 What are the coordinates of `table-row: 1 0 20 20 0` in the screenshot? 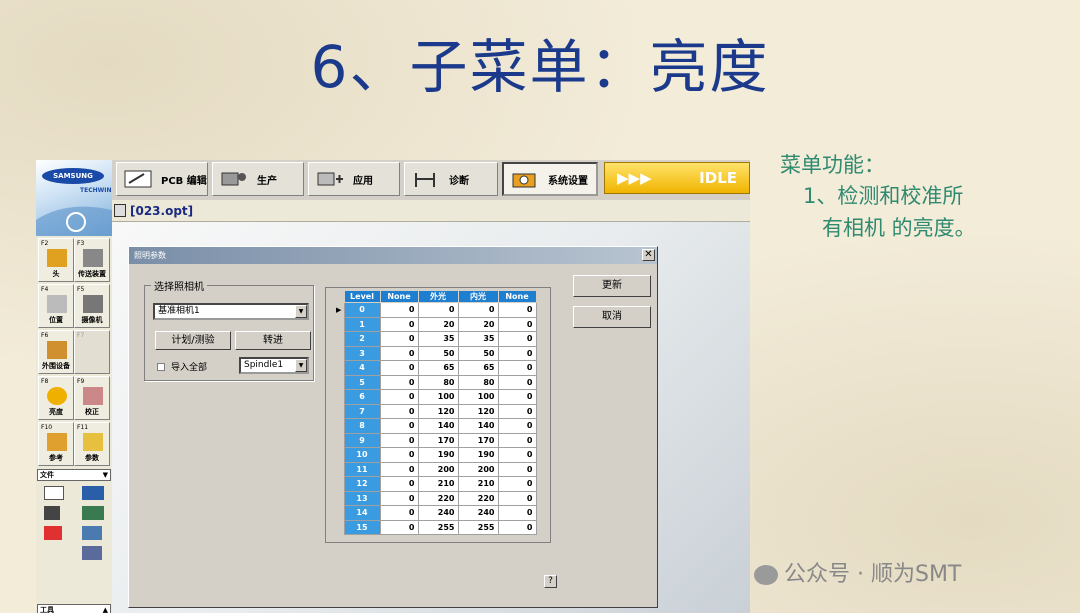 It's located at (435, 324).